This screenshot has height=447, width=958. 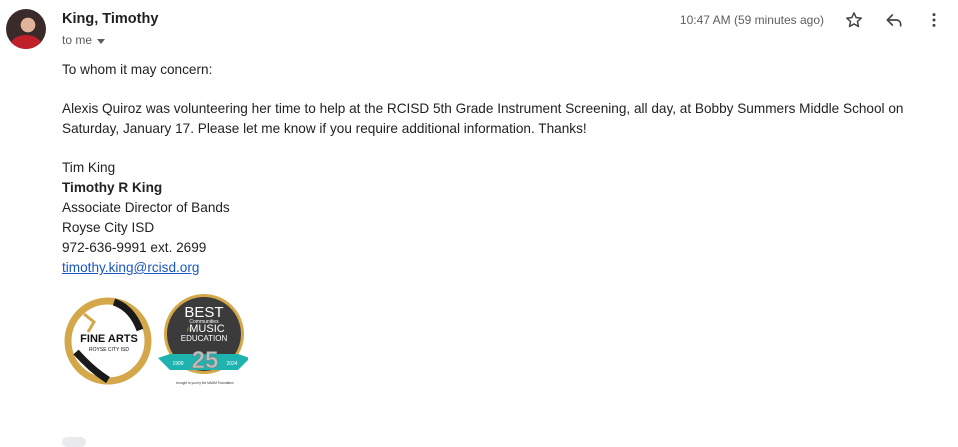 I want to click on recipient-details-toggle: to me, so click(x=84, y=40).